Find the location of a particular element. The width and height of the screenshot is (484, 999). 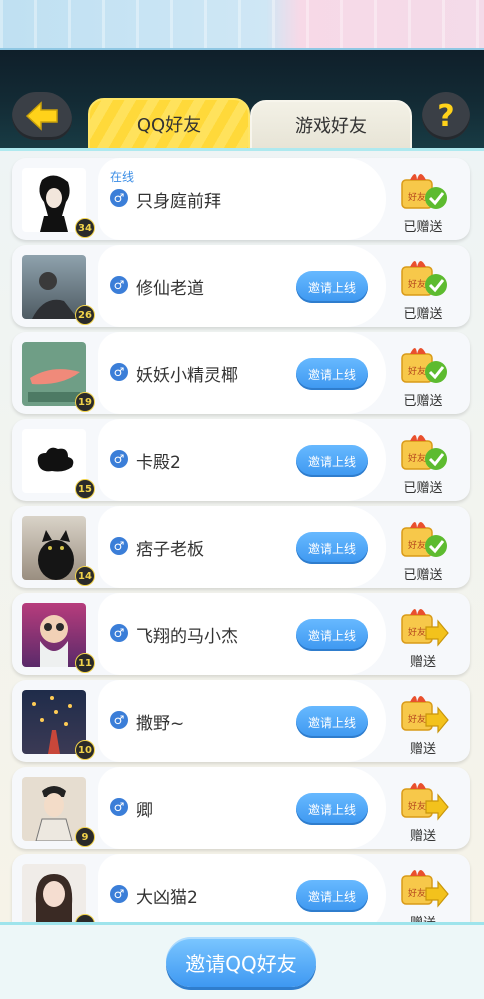

level-badge: 14 is located at coordinates (85, 576).